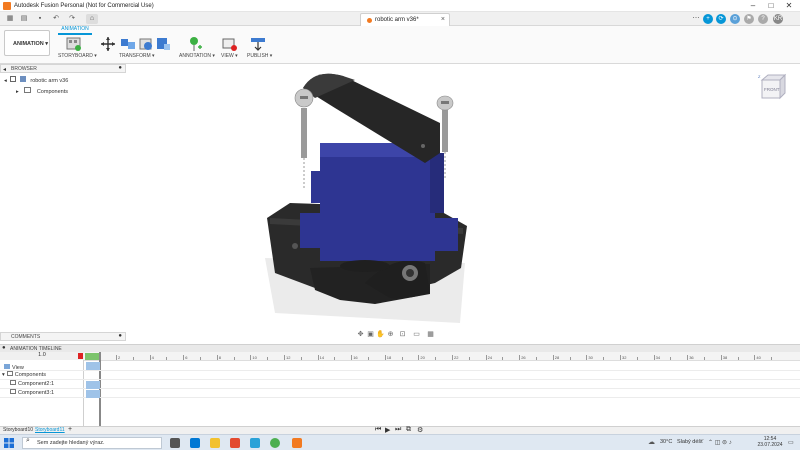 The image size is (800, 450). I want to click on display-settings-icon: ▭, so click(416, 335).